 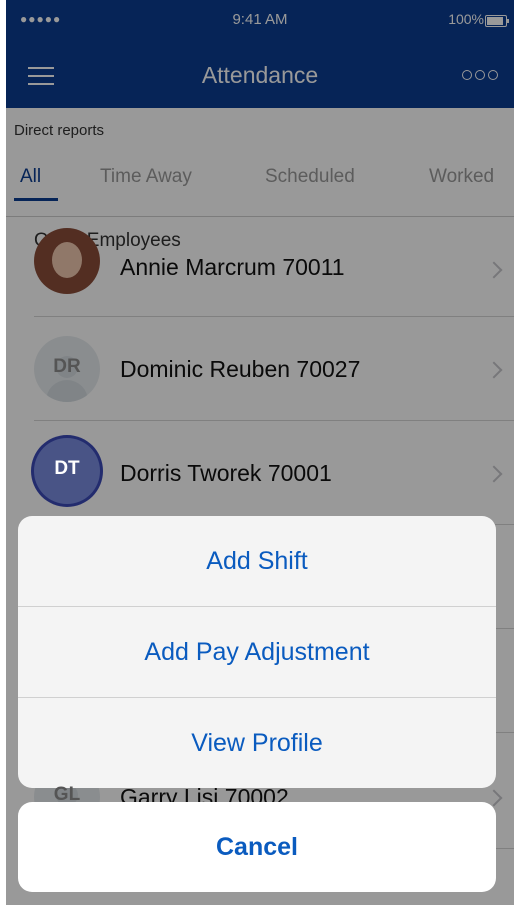 What do you see at coordinates (257, 561) in the screenshot?
I see `add-shift-button: Add Shift` at bounding box center [257, 561].